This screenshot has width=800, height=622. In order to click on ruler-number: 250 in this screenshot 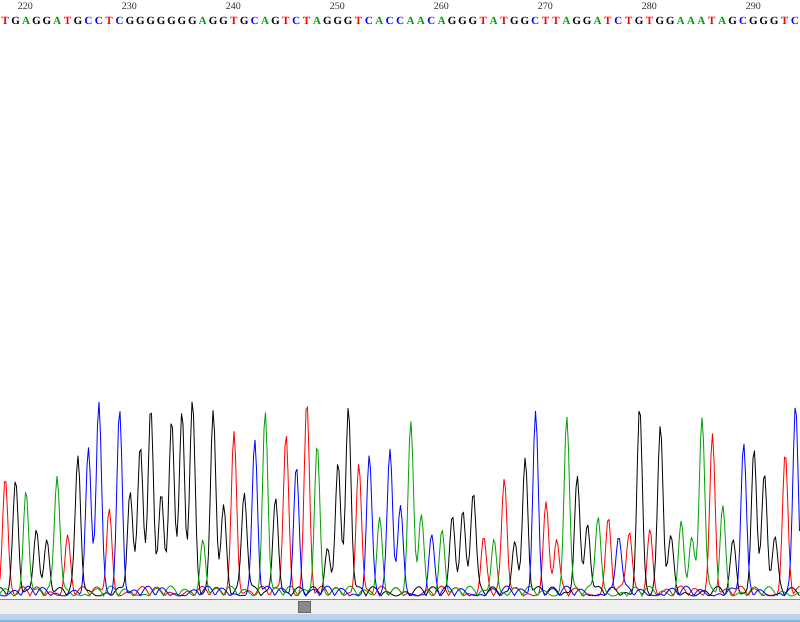, I will do `click(337, 6)`.